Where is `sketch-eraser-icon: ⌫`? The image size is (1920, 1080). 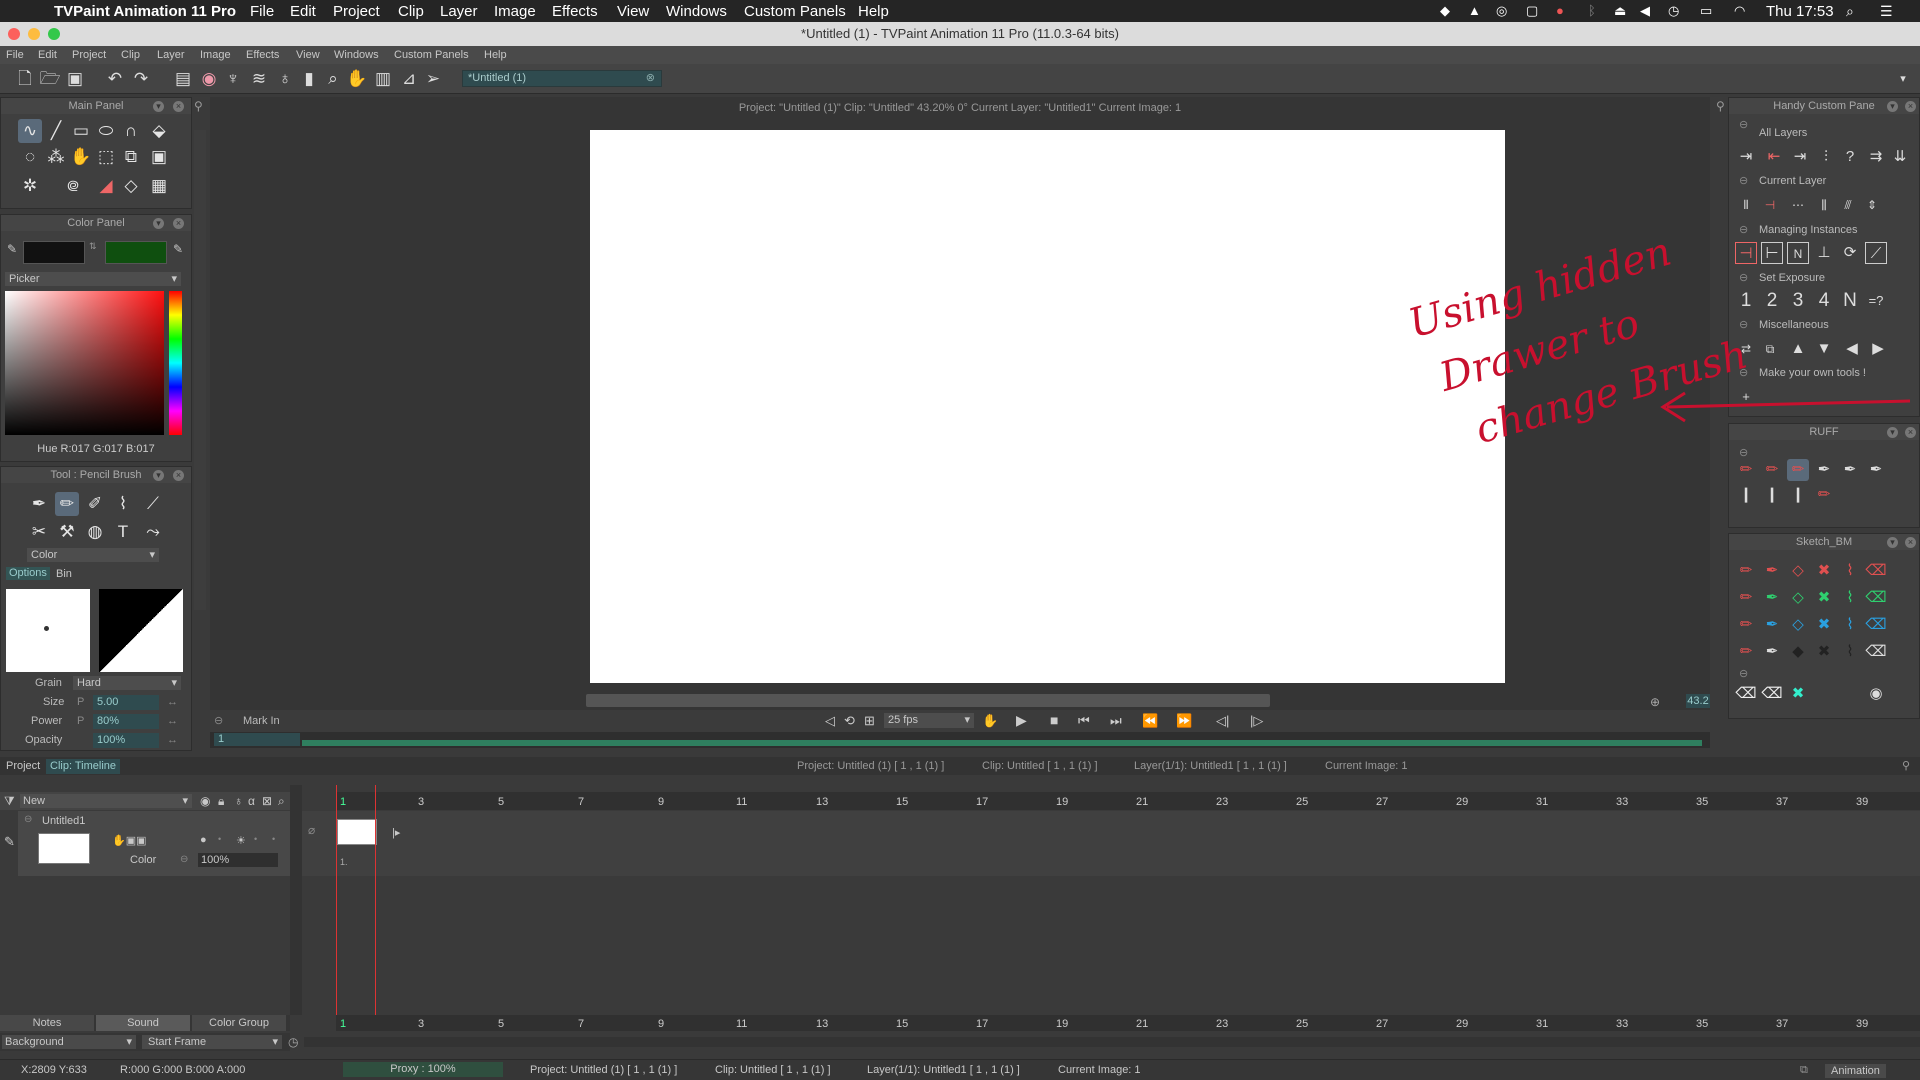 sketch-eraser-icon: ⌫ is located at coordinates (1772, 694).